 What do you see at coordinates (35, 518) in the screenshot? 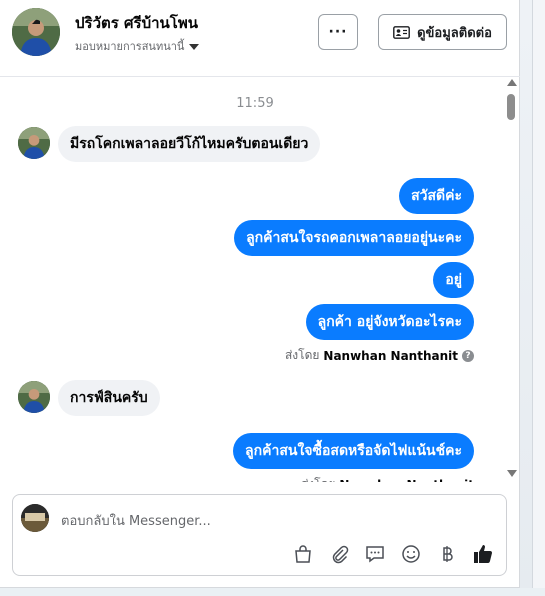
I see `page-avatar` at bounding box center [35, 518].